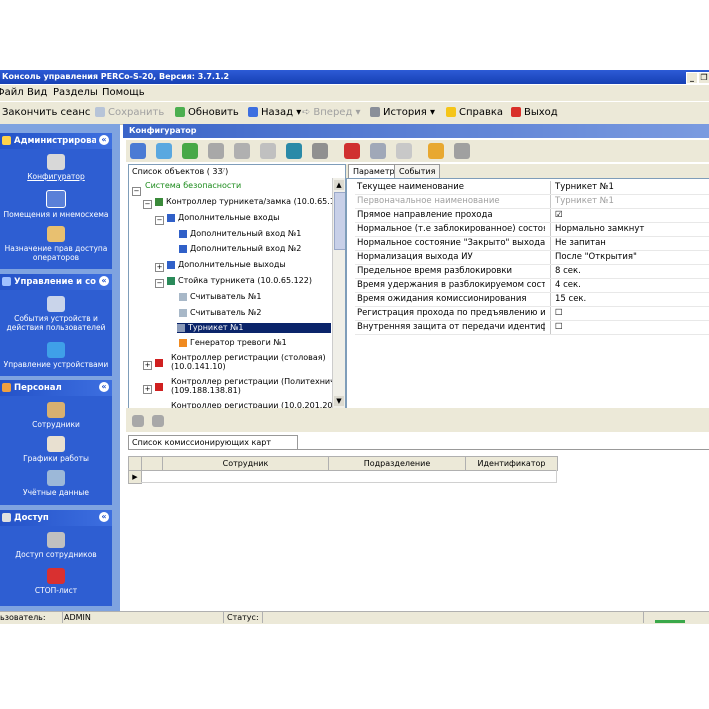 Image resolution: width=709 pixels, height=709 pixels. Describe the element at coordinates (207, 113) in the screenshot. I see `refresh-button: Обновить` at that location.